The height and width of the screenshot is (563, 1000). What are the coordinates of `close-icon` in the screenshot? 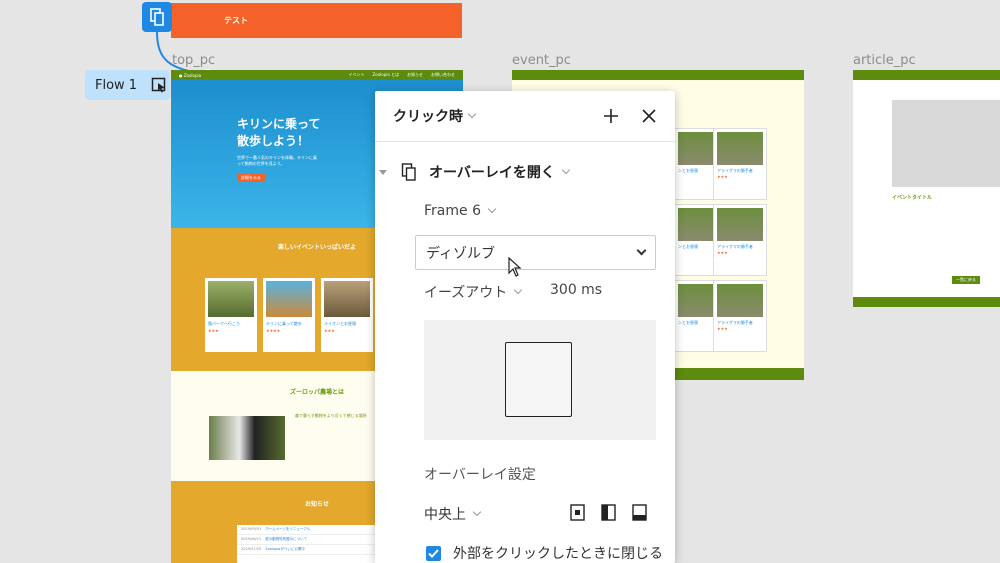 It's located at (649, 116).